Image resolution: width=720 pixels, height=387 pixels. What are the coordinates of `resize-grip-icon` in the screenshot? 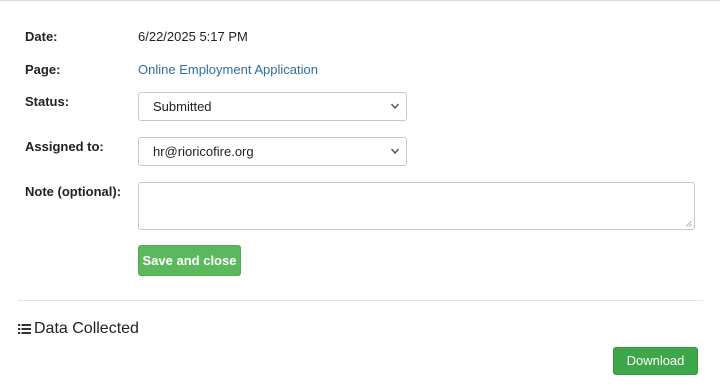 It's located at (688, 223).